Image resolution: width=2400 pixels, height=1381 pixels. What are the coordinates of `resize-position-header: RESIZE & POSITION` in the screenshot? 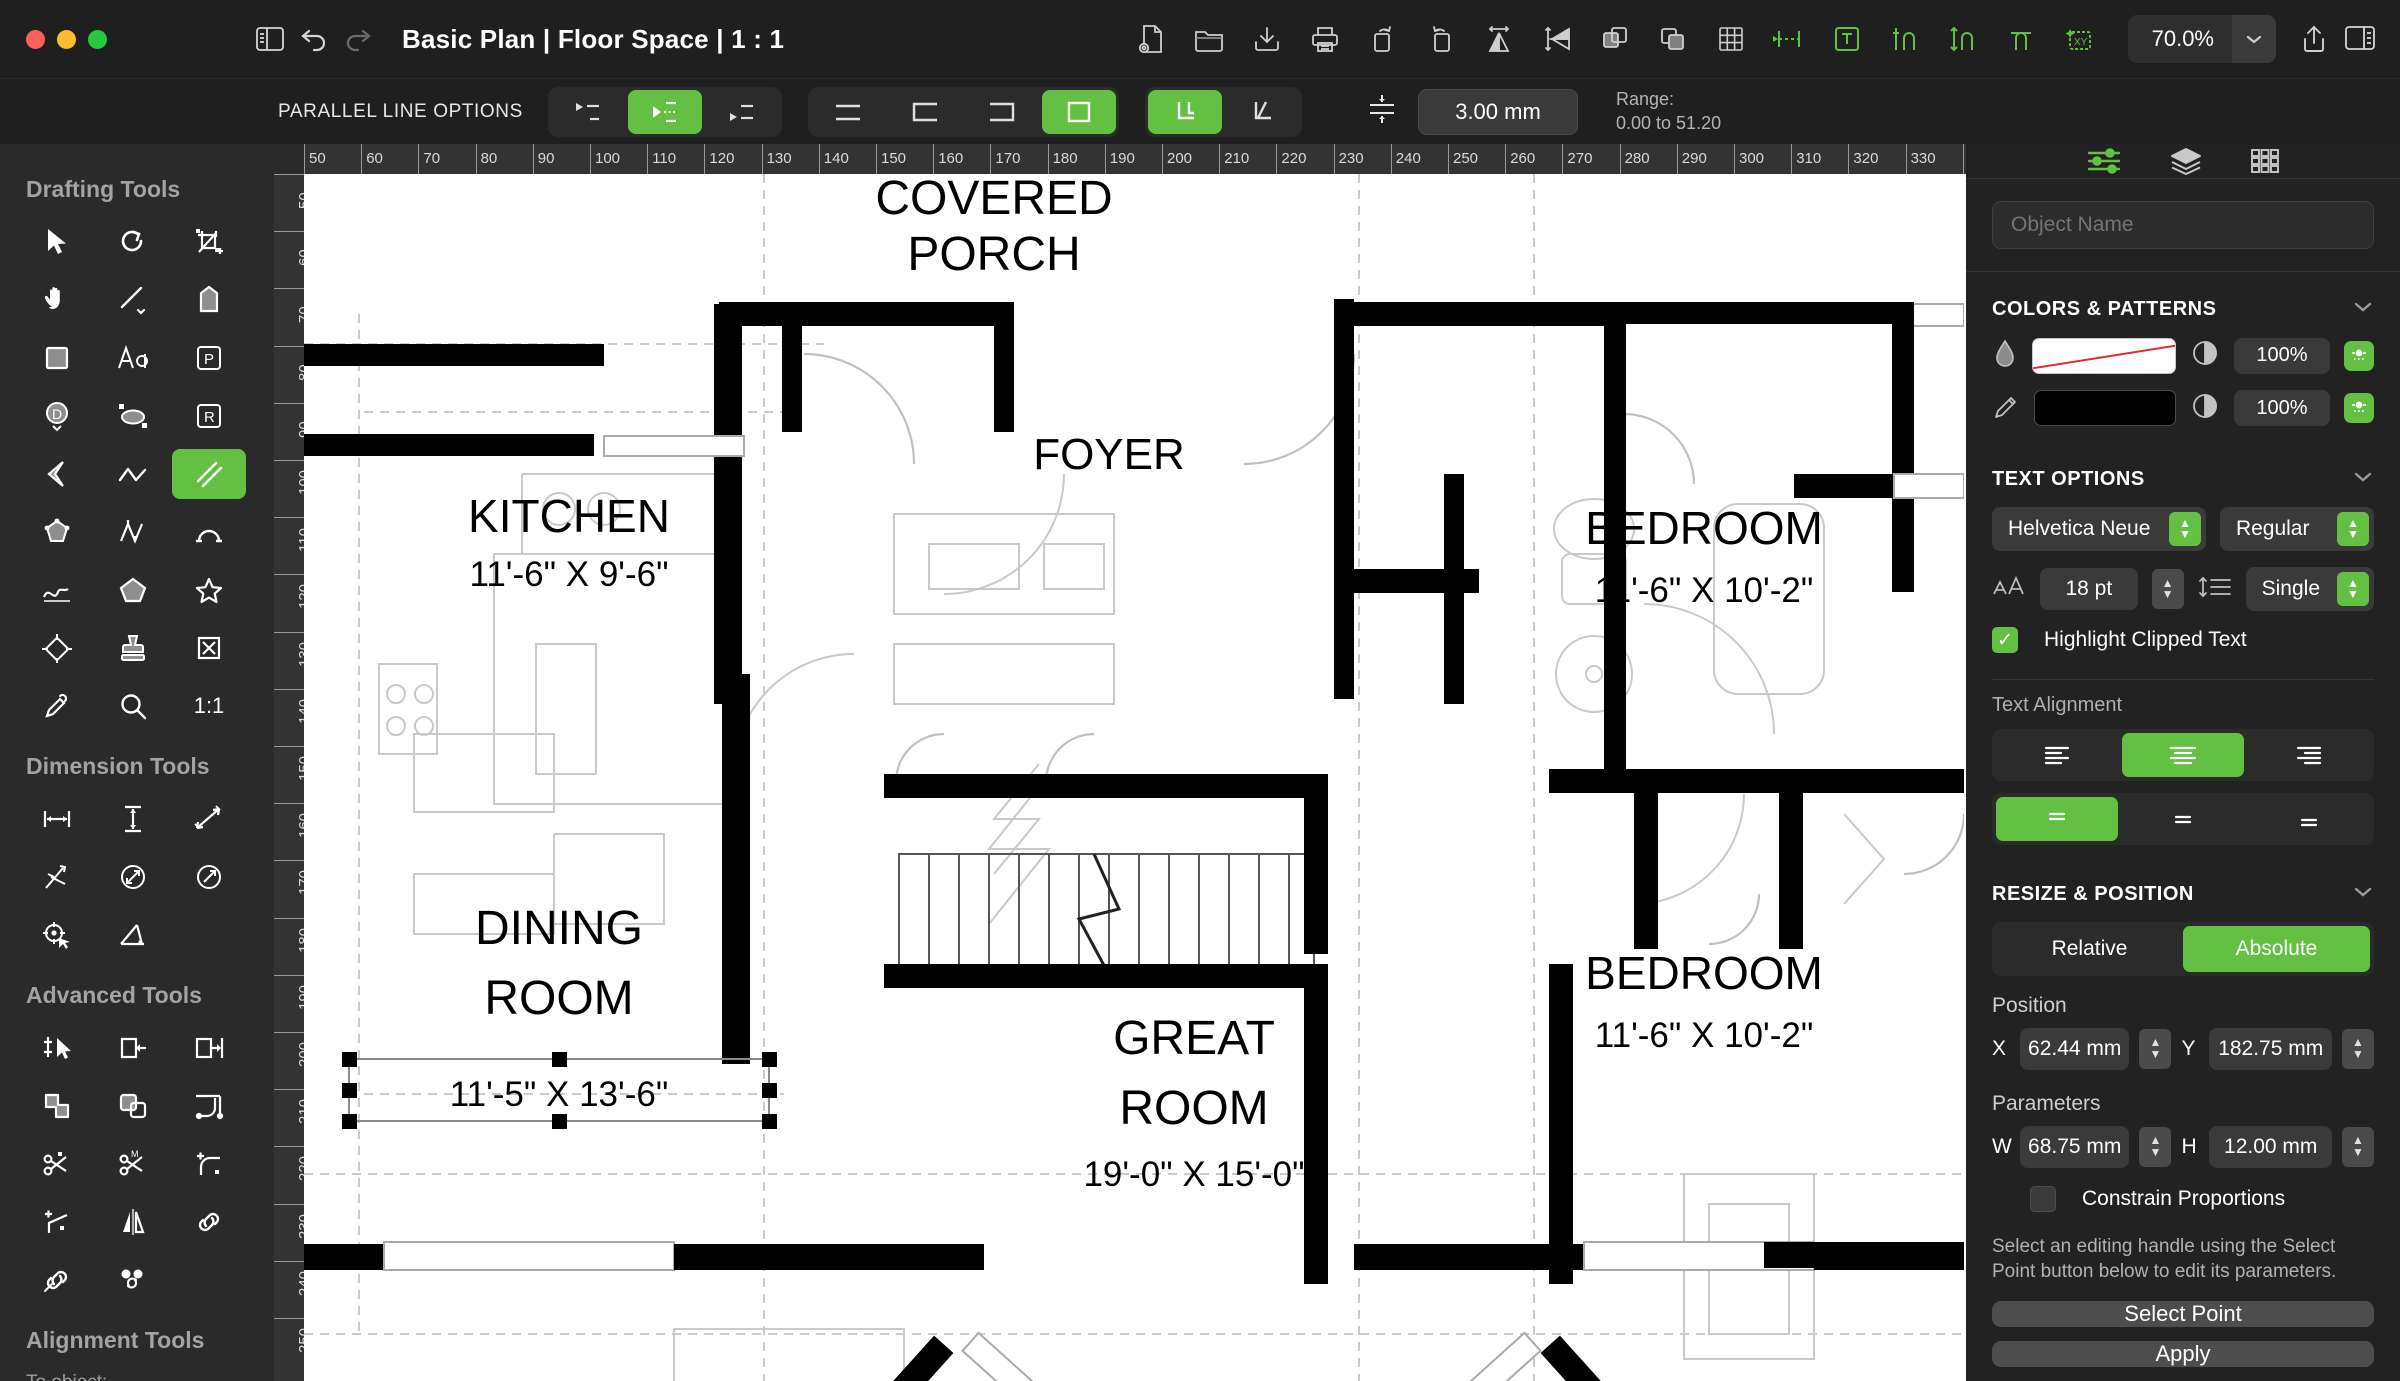 It's located at (2183, 889).